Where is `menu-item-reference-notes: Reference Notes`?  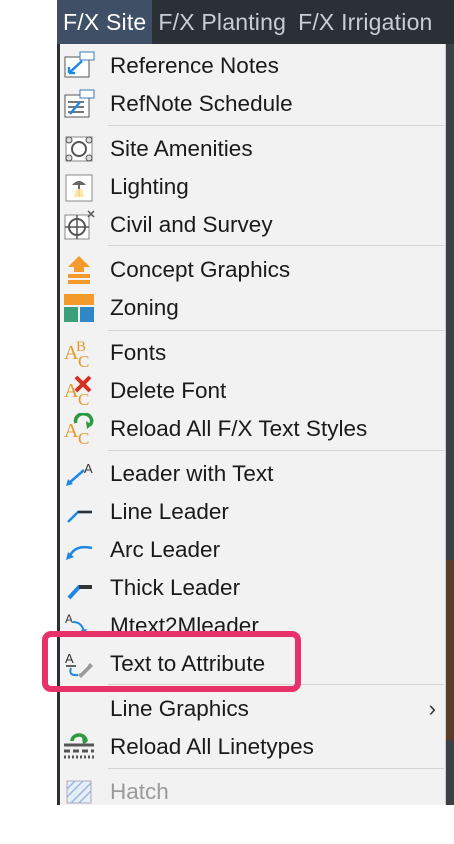
menu-item-reference-notes: Reference Notes is located at coordinates (253, 66).